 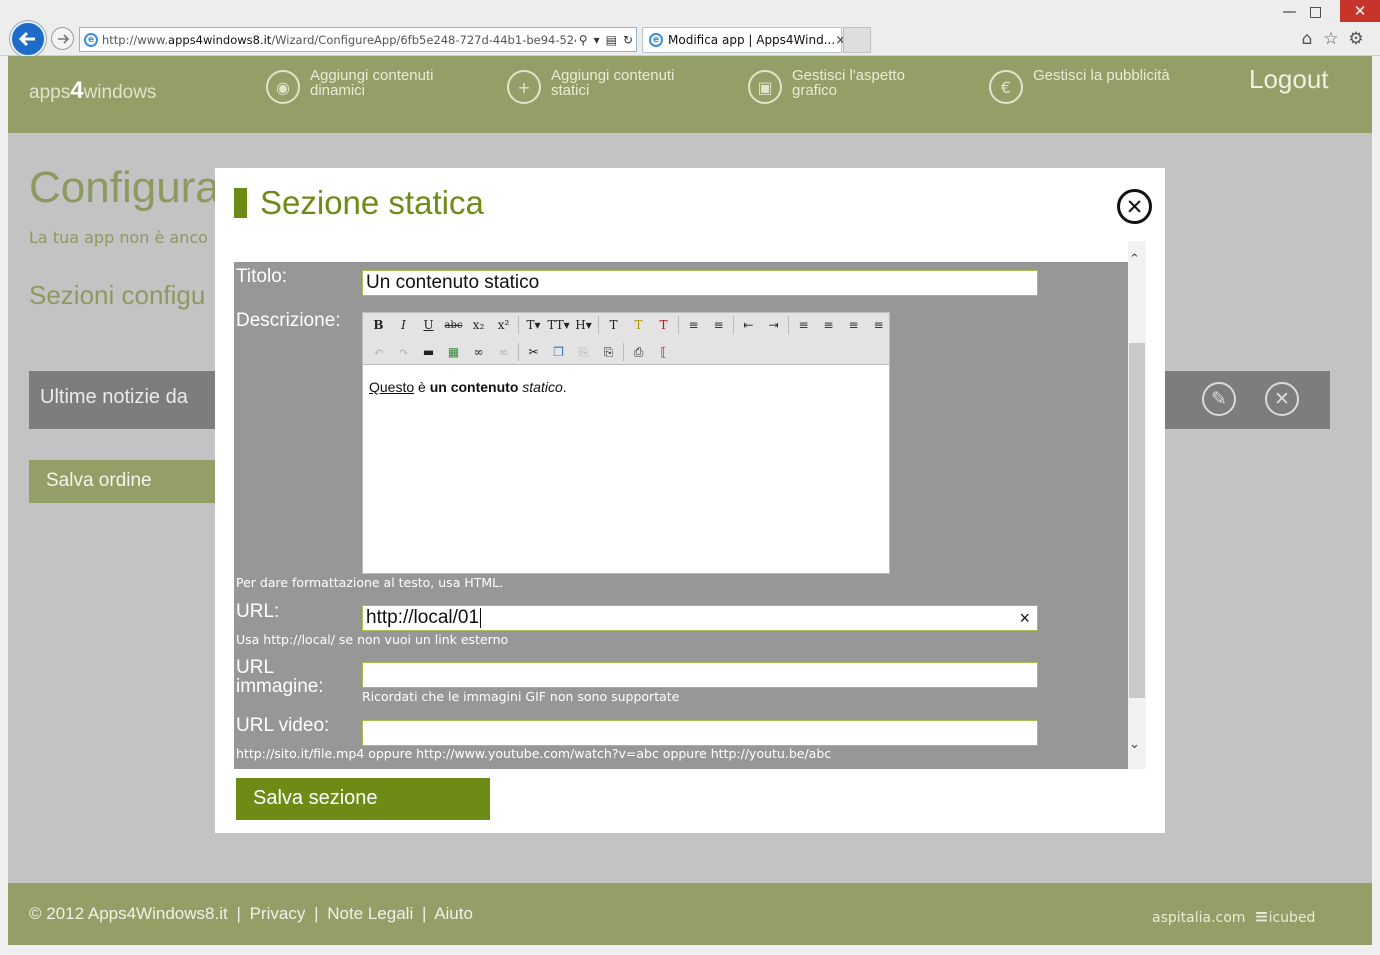 I want to click on search-icon: ⚲, so click(x=583, y=40).